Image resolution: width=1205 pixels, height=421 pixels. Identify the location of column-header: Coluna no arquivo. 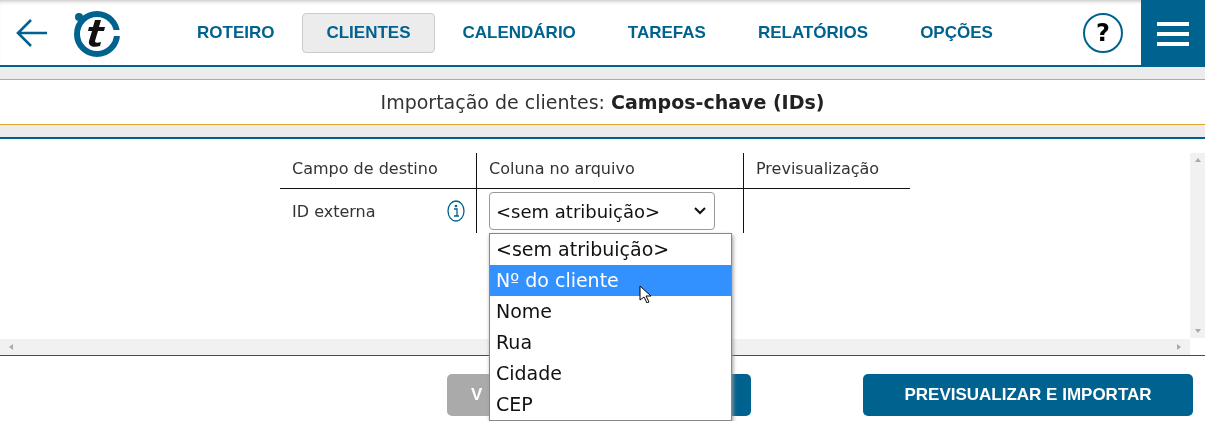
(562, 168).